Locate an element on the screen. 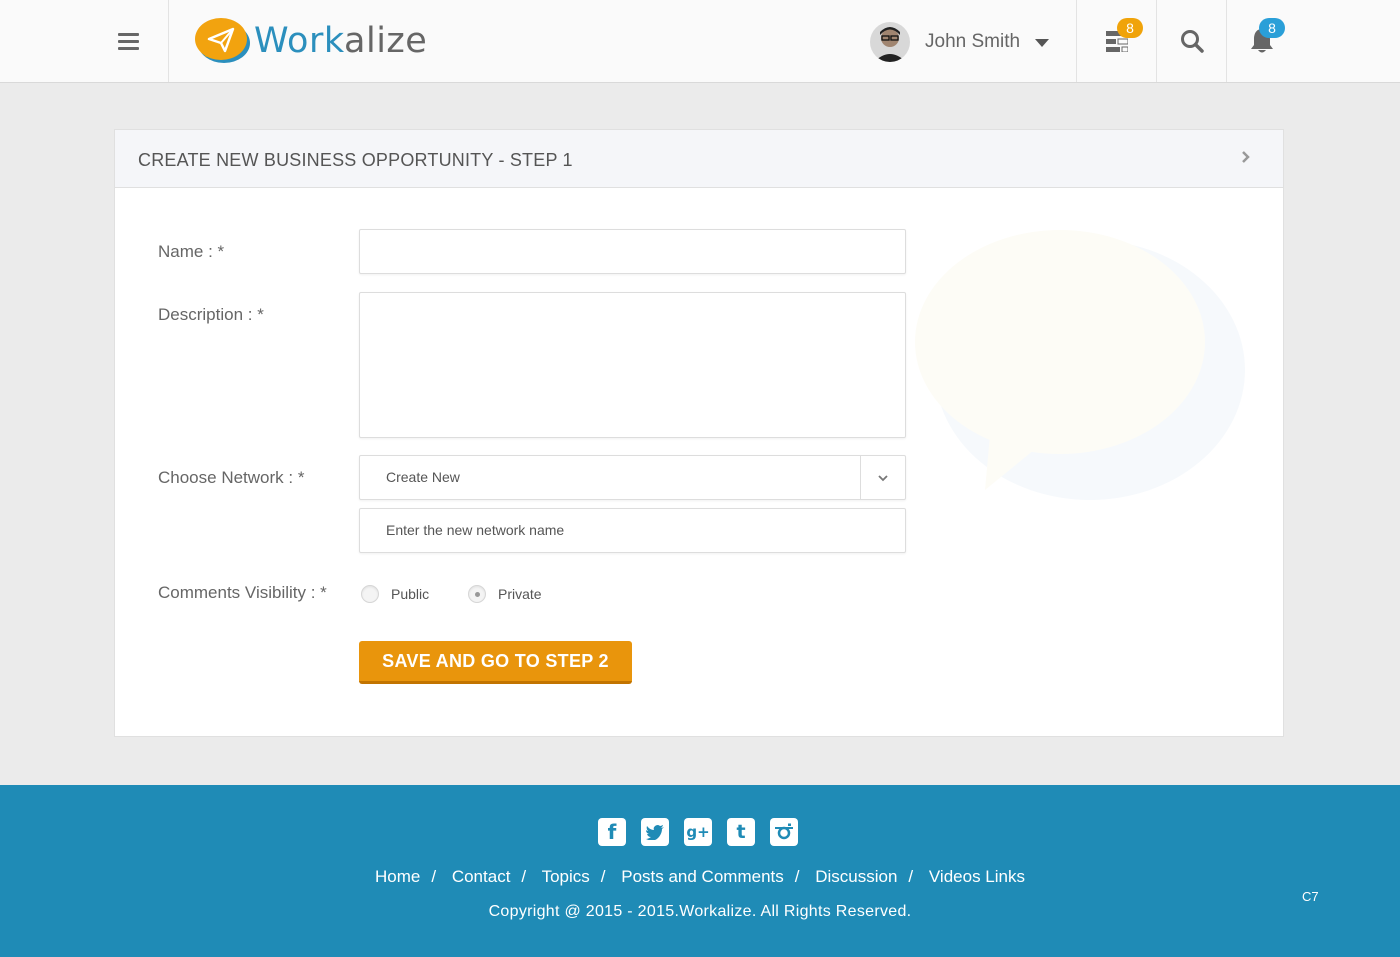  radio-selected-dot is located at coordinates (477, 594).